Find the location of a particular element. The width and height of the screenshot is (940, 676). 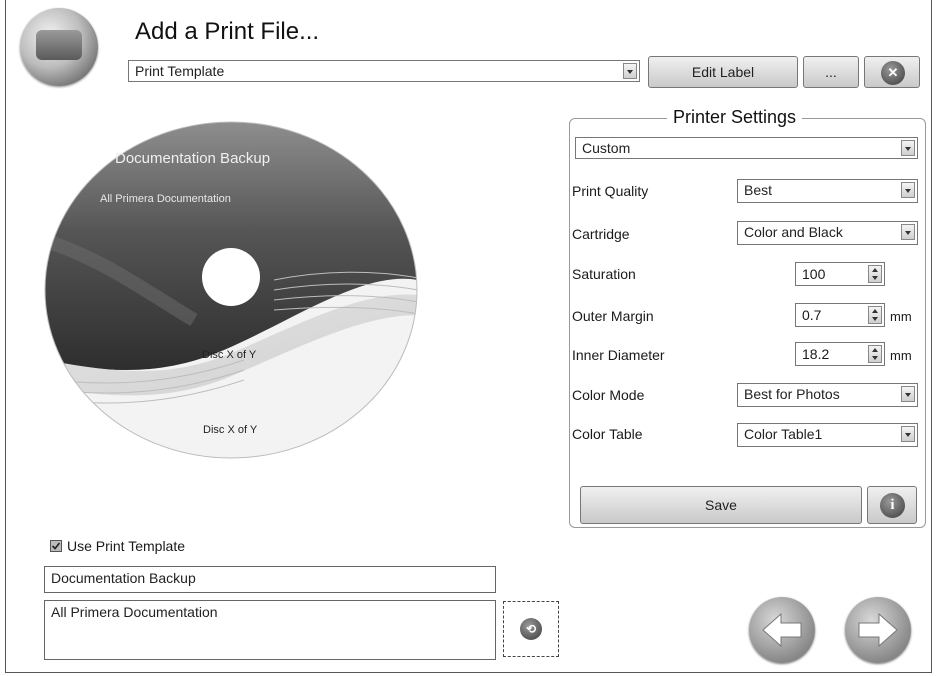

edit-field-icon: ⟲ is located at coordinates (531, 629).